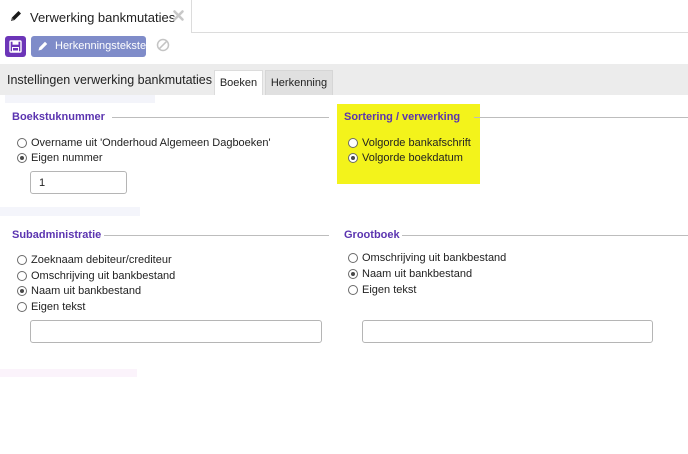  Describe the element at coordinates (402, 117) in the screenshot. I see `sortering-label: Sortering / verwerking` at that location.